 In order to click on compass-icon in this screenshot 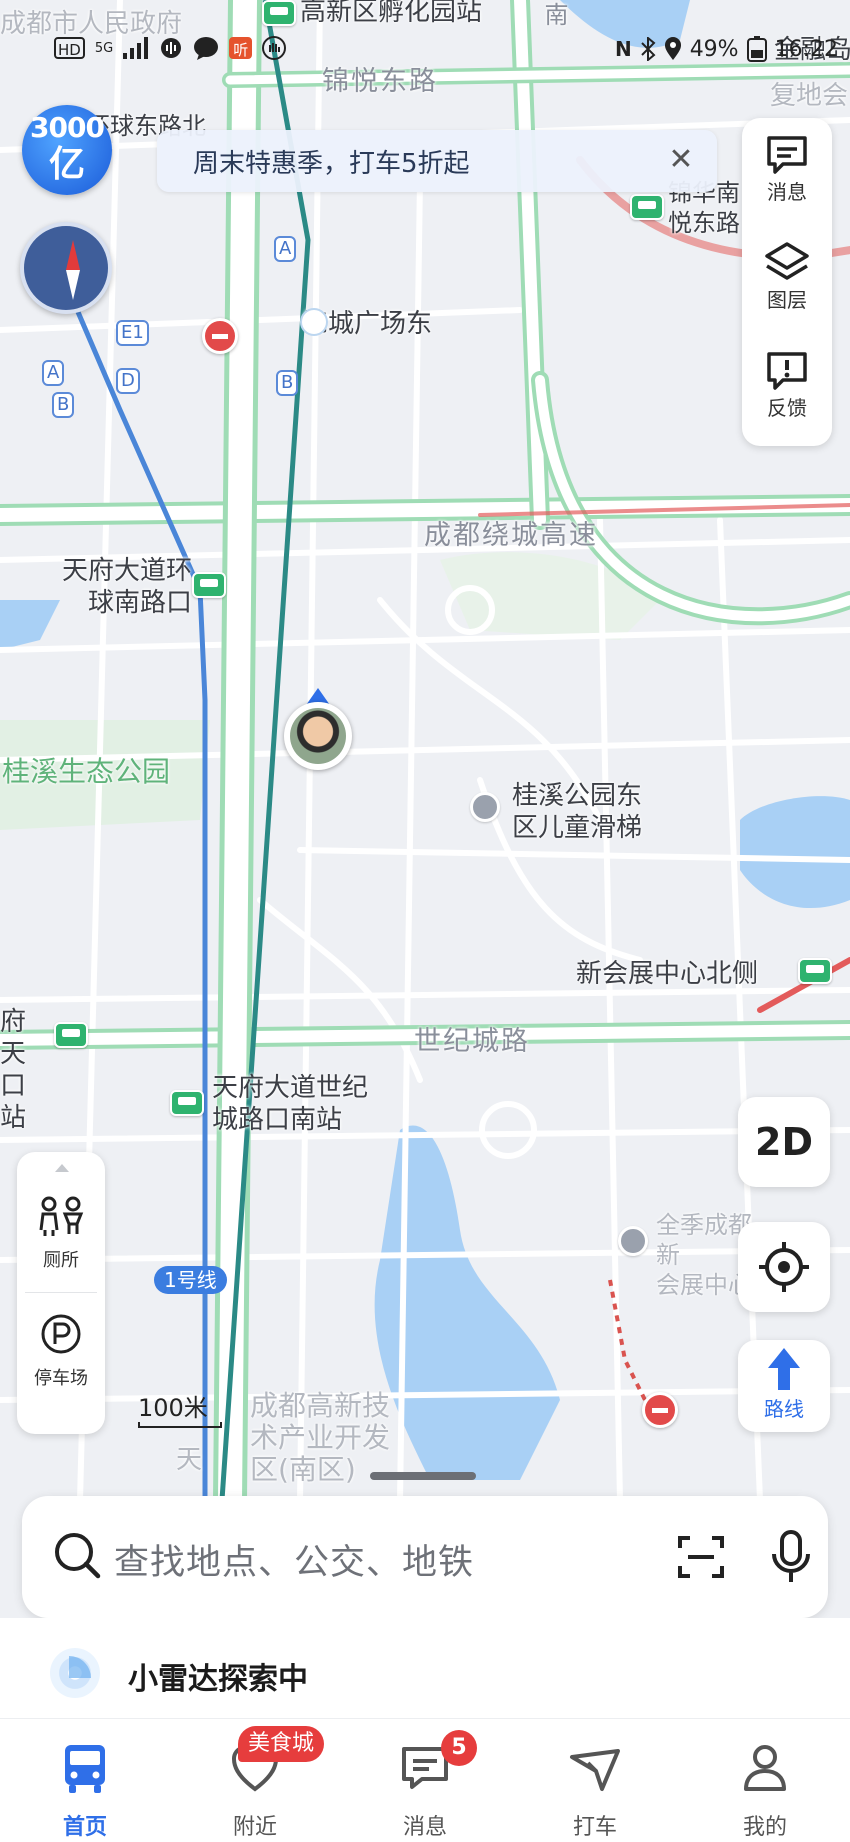, I will do `click(66, 268)`.